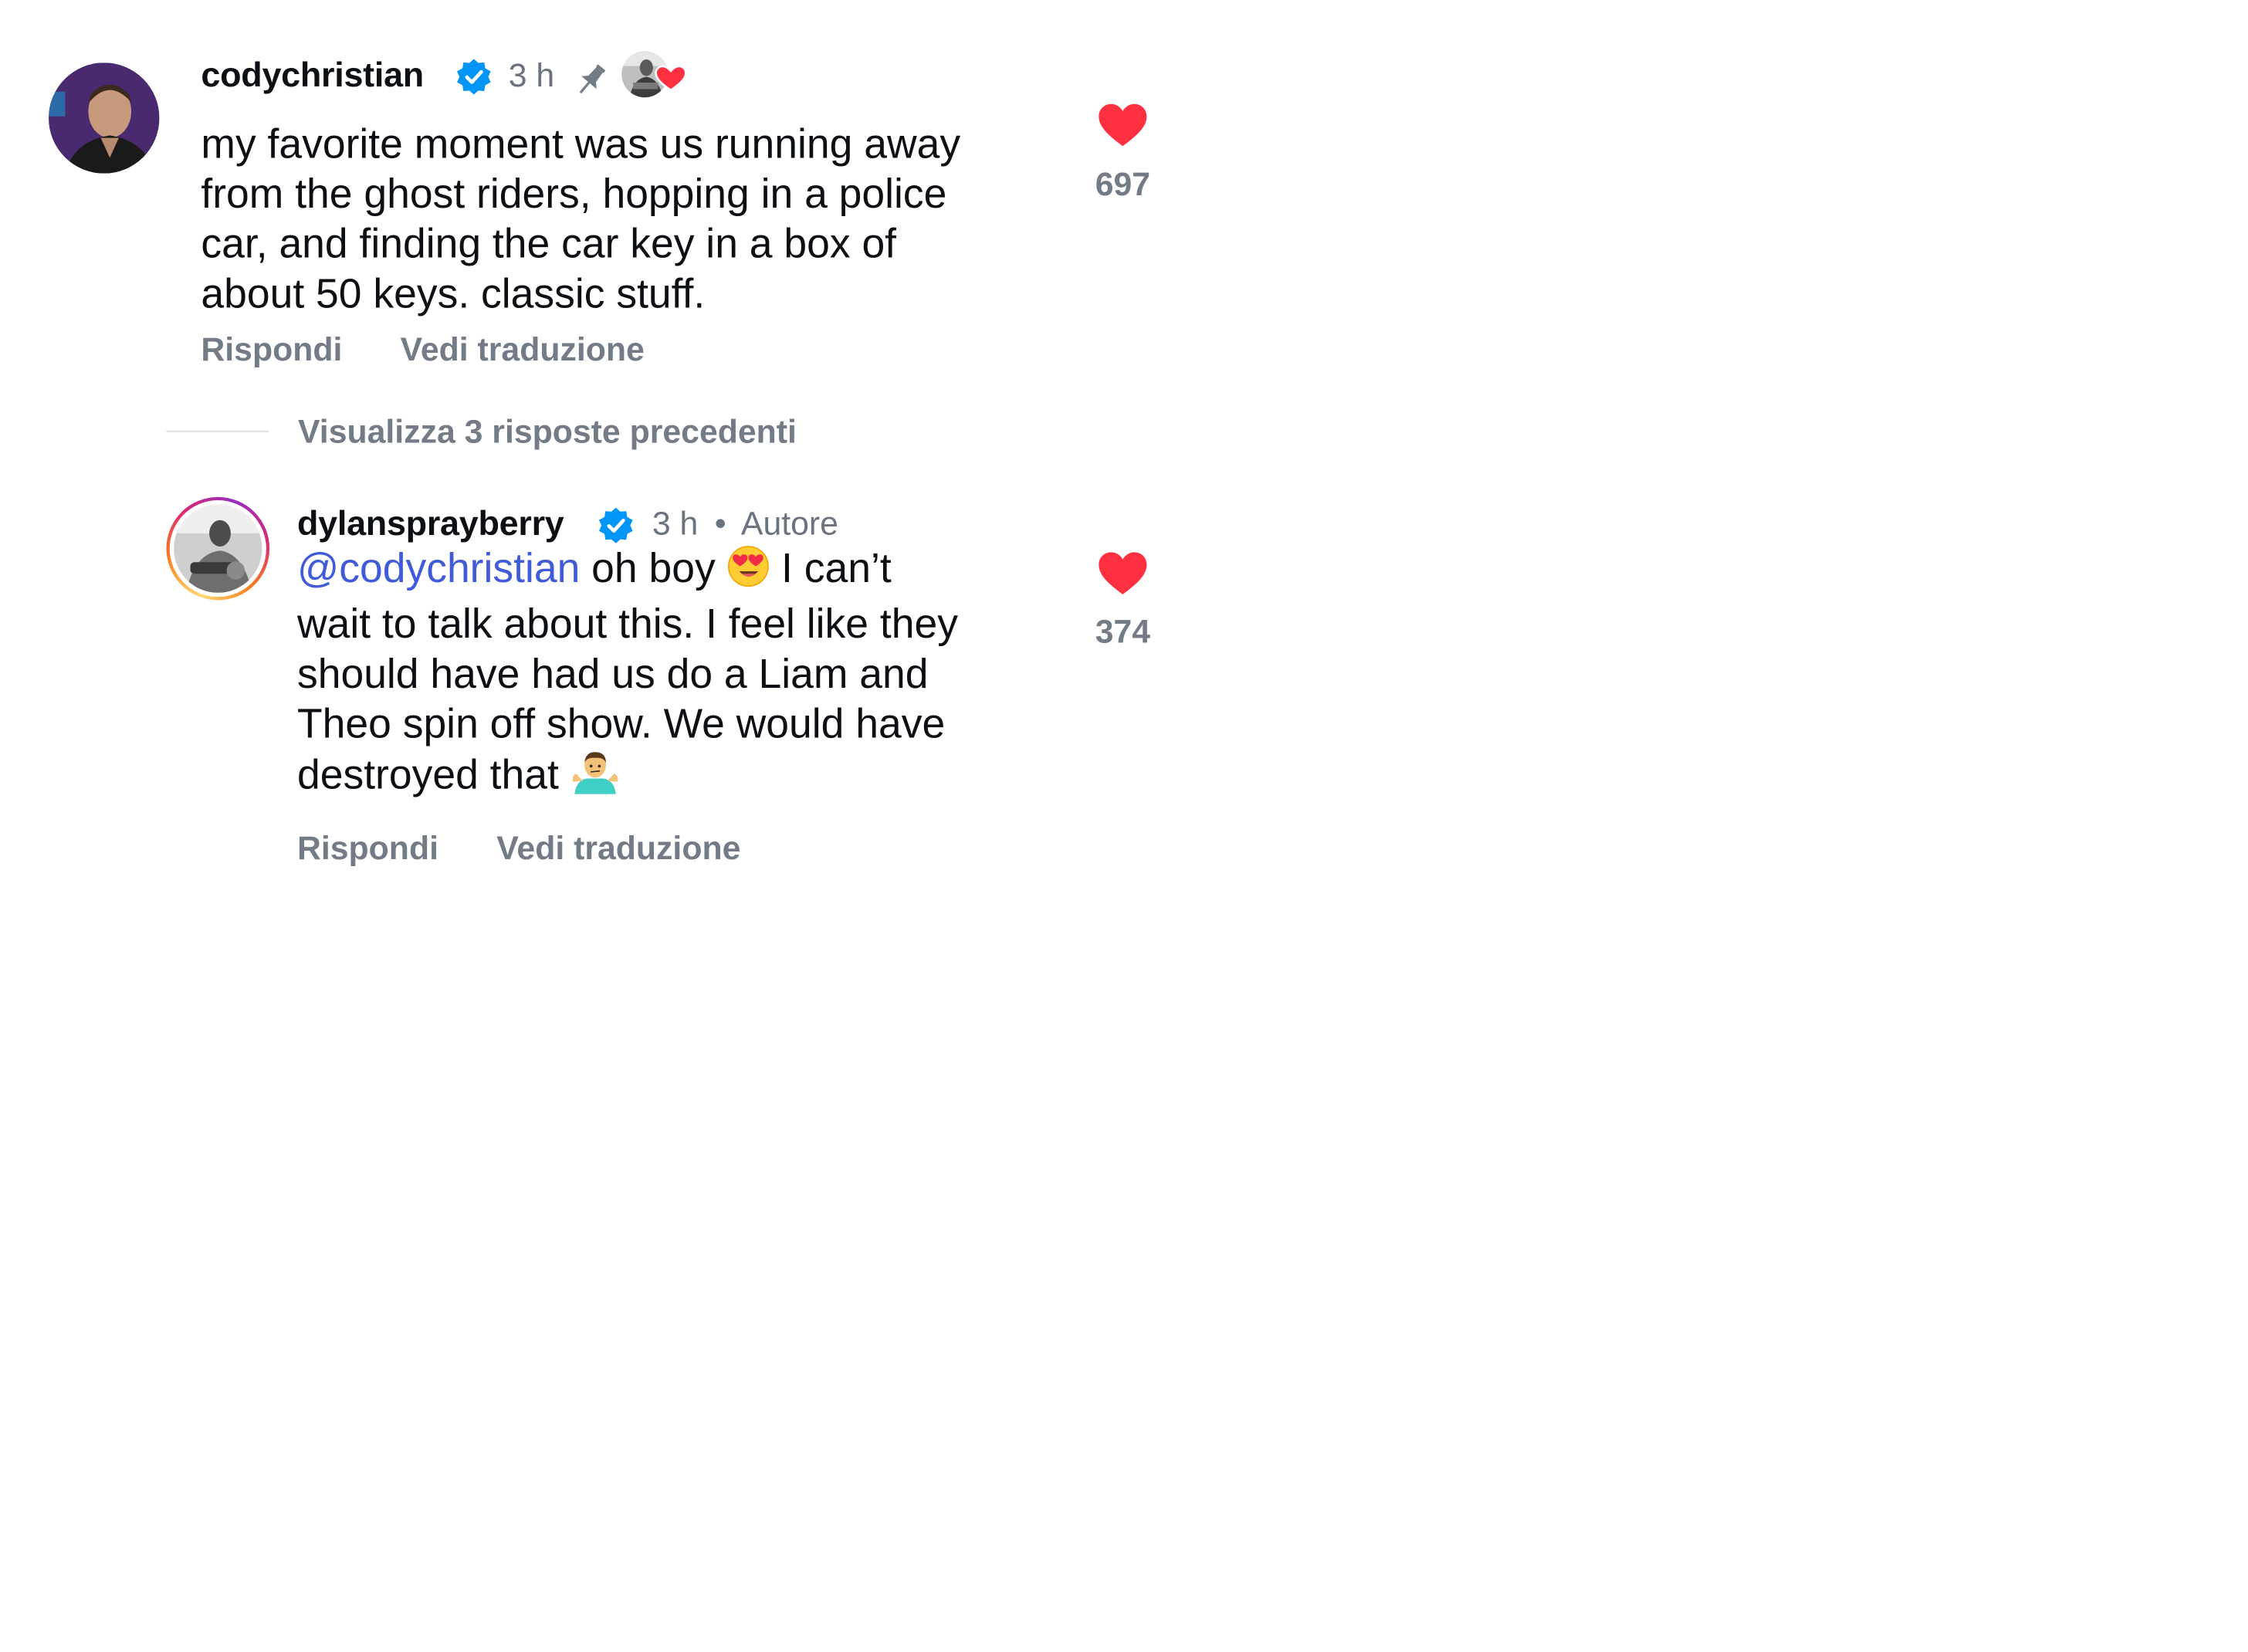 The width and height of the screenshot is (2248, 1652). Describe the element at coordinates (613, 674) in the screenshot. I see `comment-text-line: should have had us do a Liam and` at that location.